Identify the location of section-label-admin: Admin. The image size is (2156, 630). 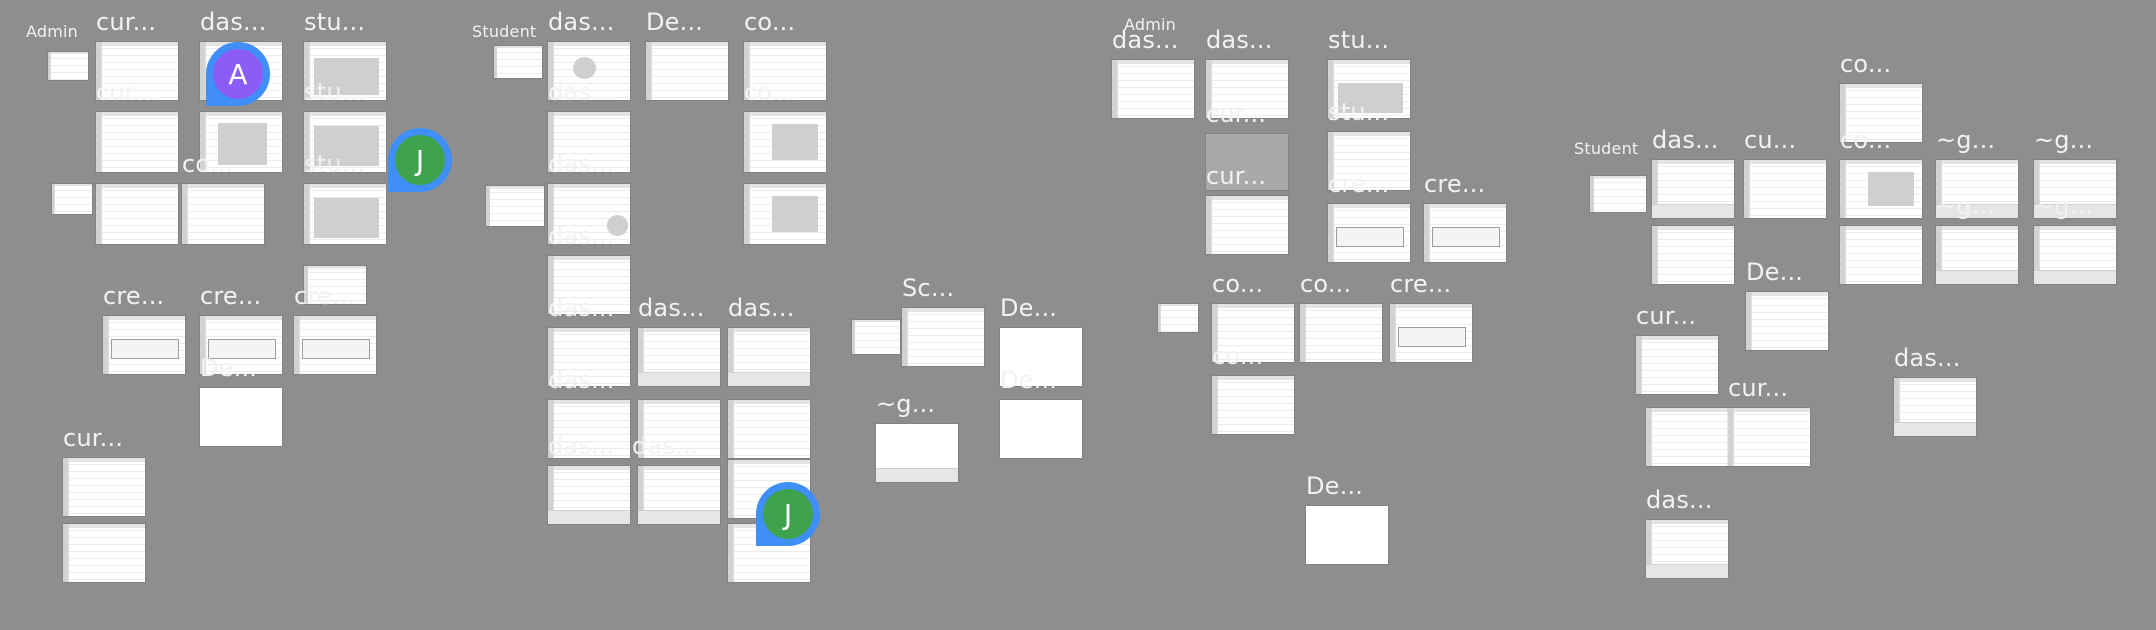
(52, 32).